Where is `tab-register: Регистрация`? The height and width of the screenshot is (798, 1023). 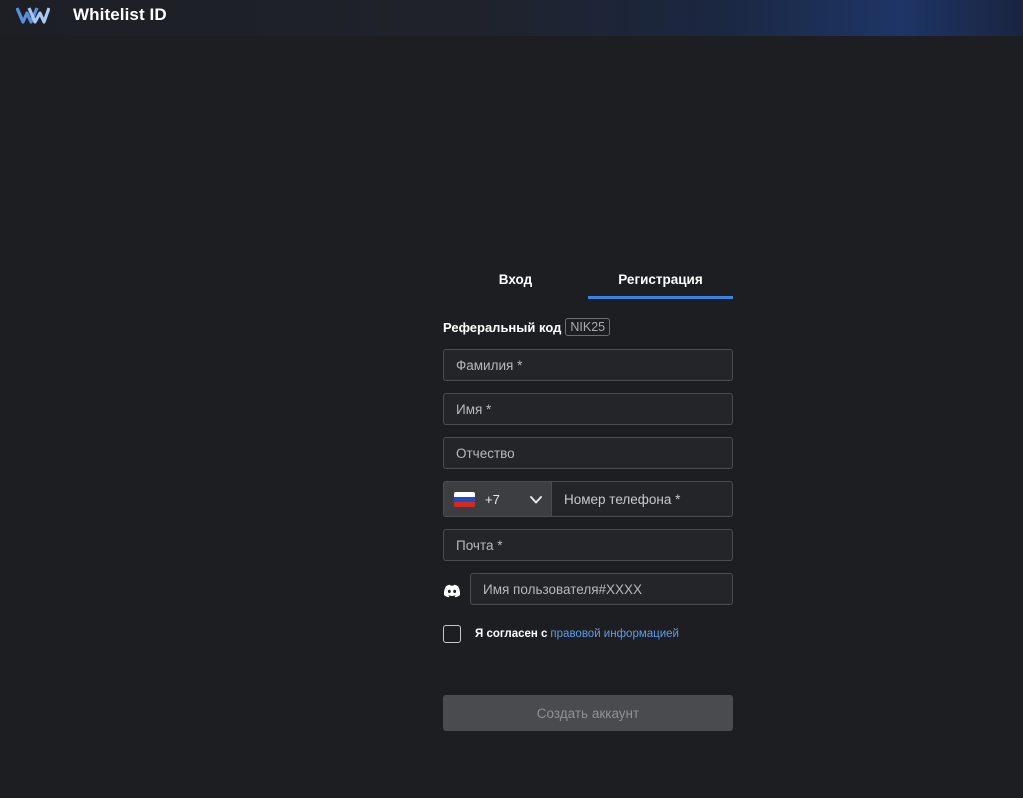 tab-register: Регистрация is located at coordinates (660, 282).